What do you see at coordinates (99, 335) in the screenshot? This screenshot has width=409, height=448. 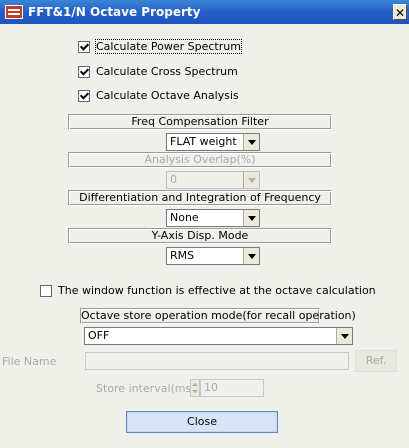 I see `octave-store-value: OFF` at bounding box center [99, 335].